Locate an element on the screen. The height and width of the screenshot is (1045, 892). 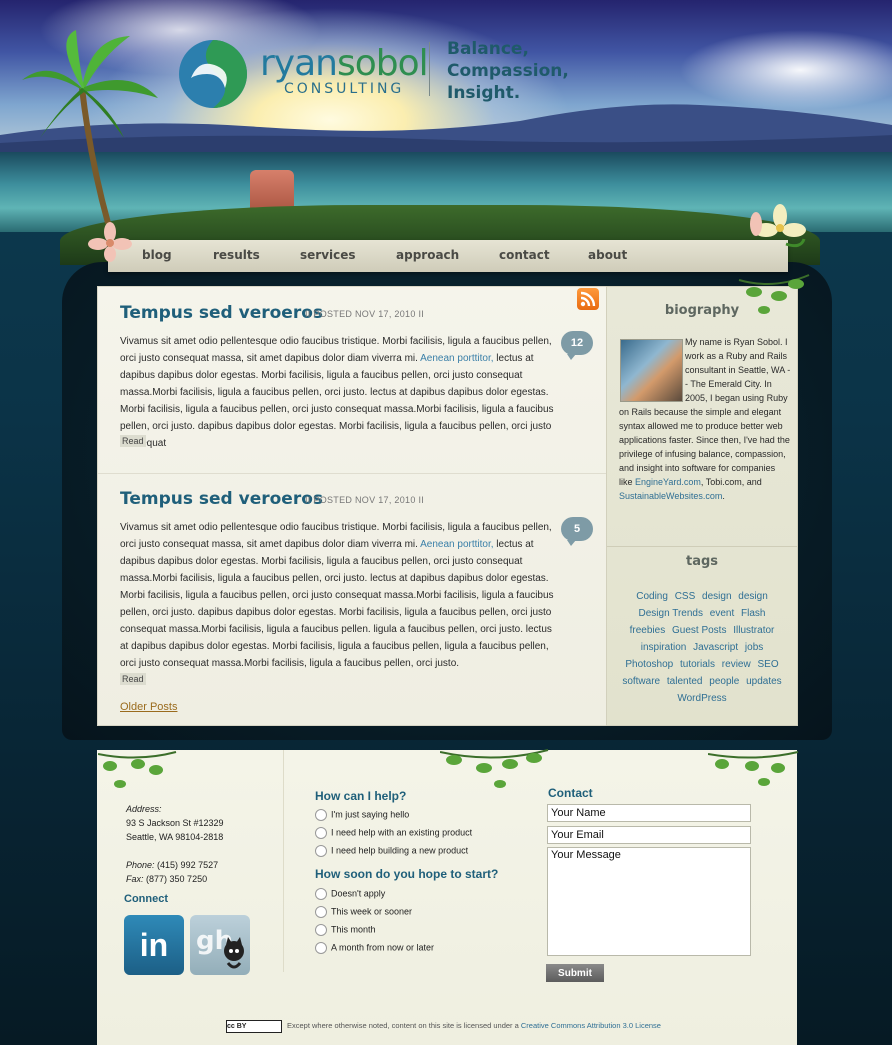
linkedin-icon: in is located at coordinates (154, 945).